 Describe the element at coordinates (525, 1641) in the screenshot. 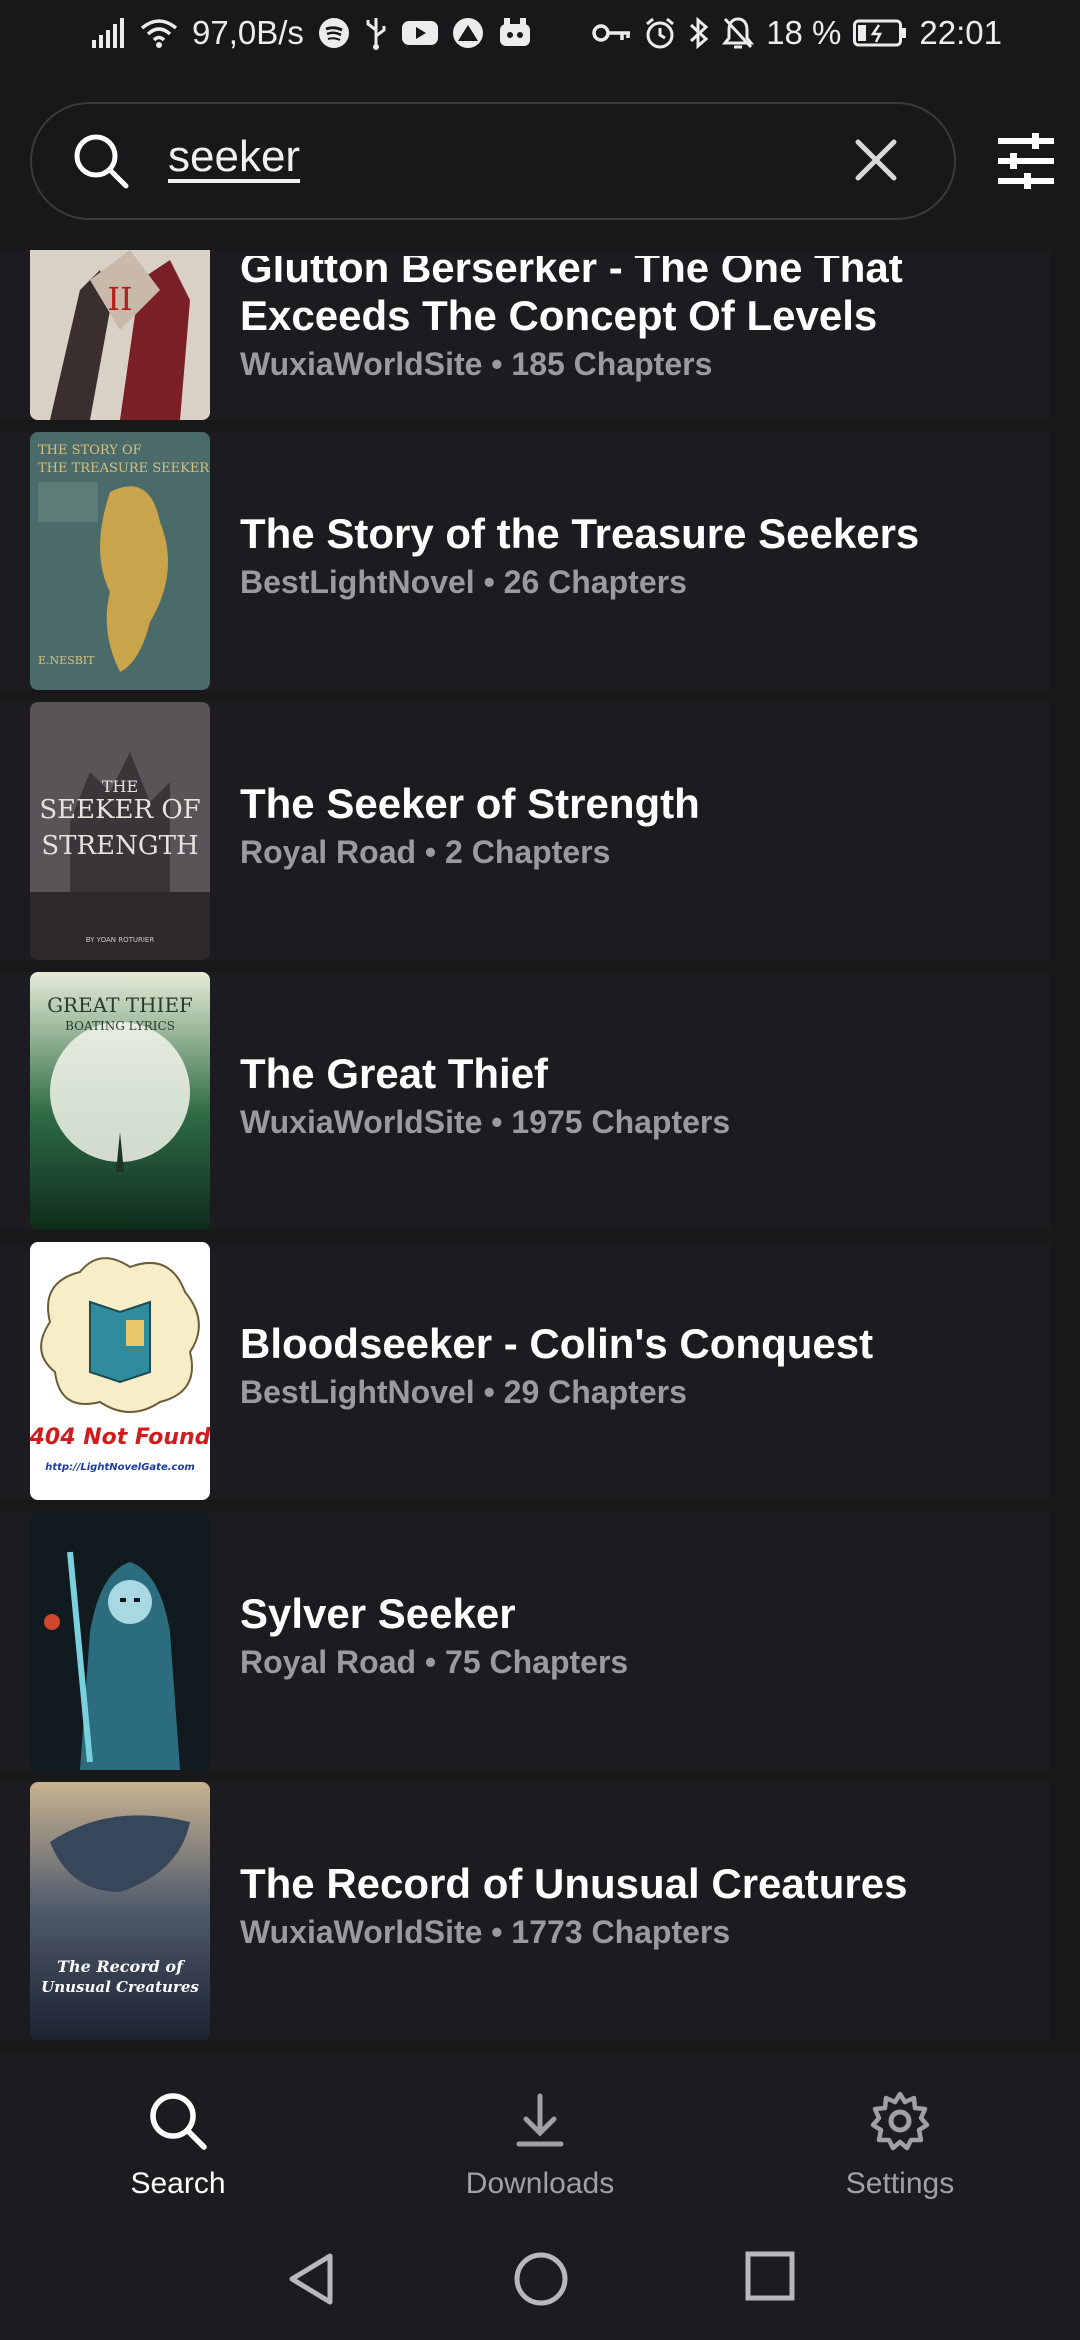

I see `result-item: Sylver Seeker Royal Road • 75 Chapters` at that location.